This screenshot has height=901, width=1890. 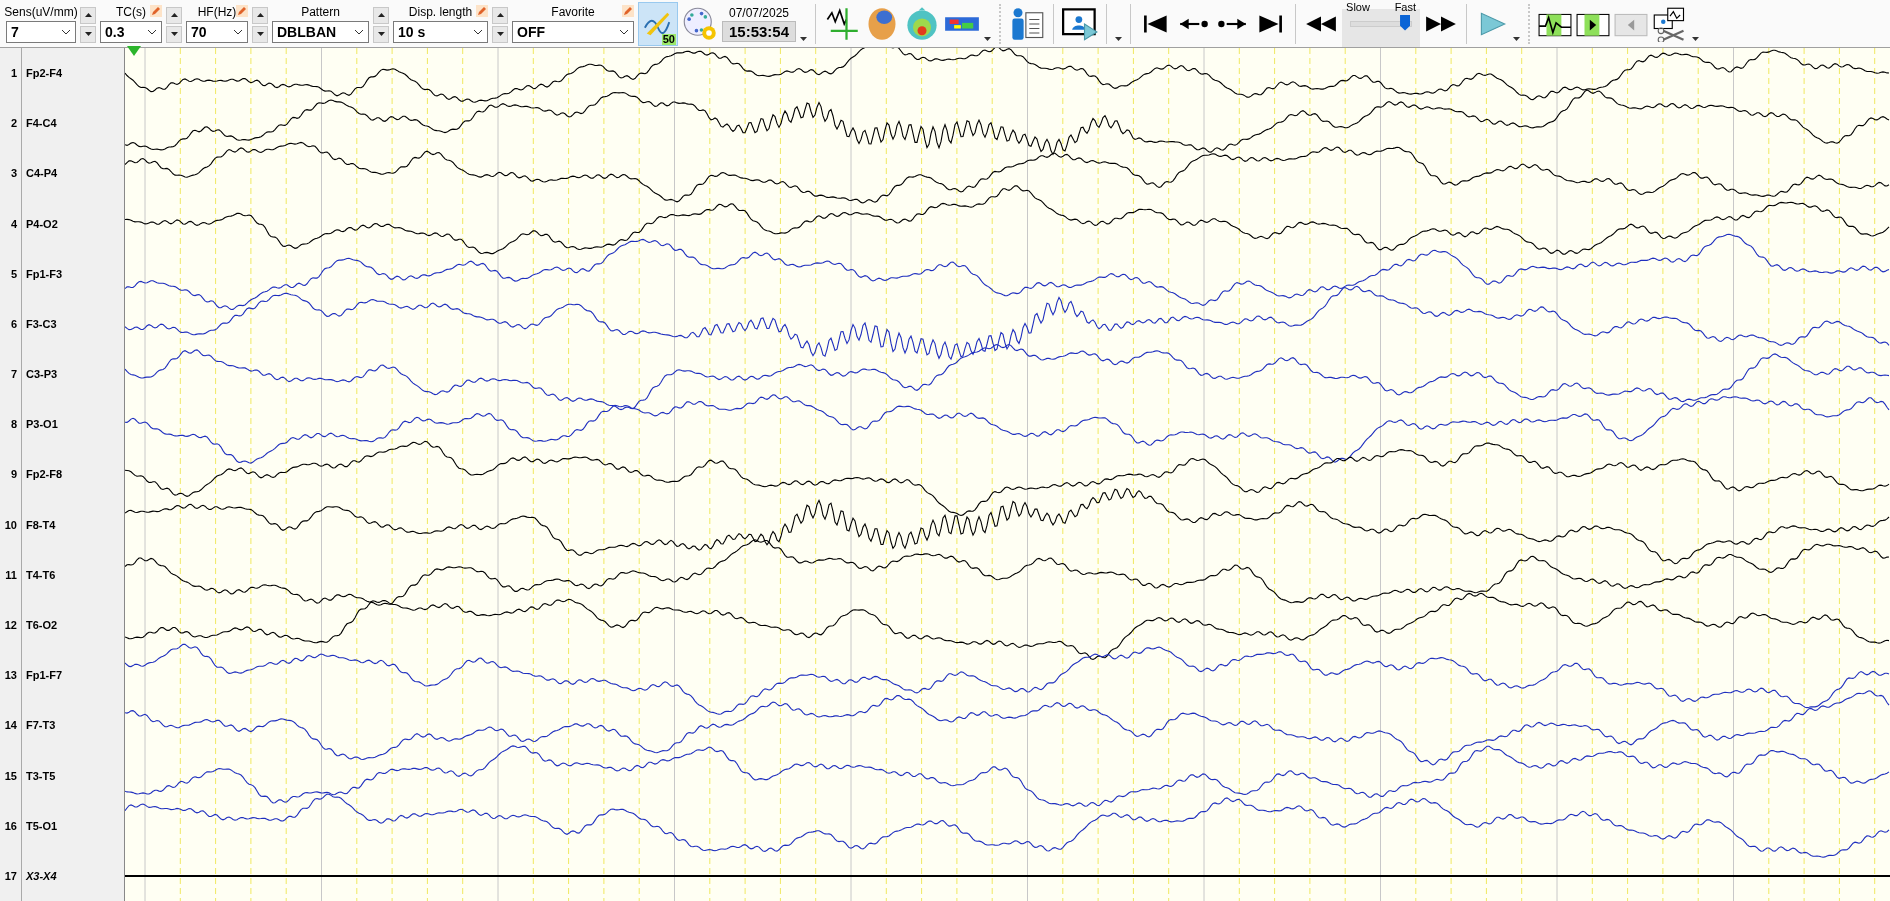 What do you see at coordinates (73, 875) in the screenshot?
I see `channel-label: X3-X4` at bounding box center [73, 875].